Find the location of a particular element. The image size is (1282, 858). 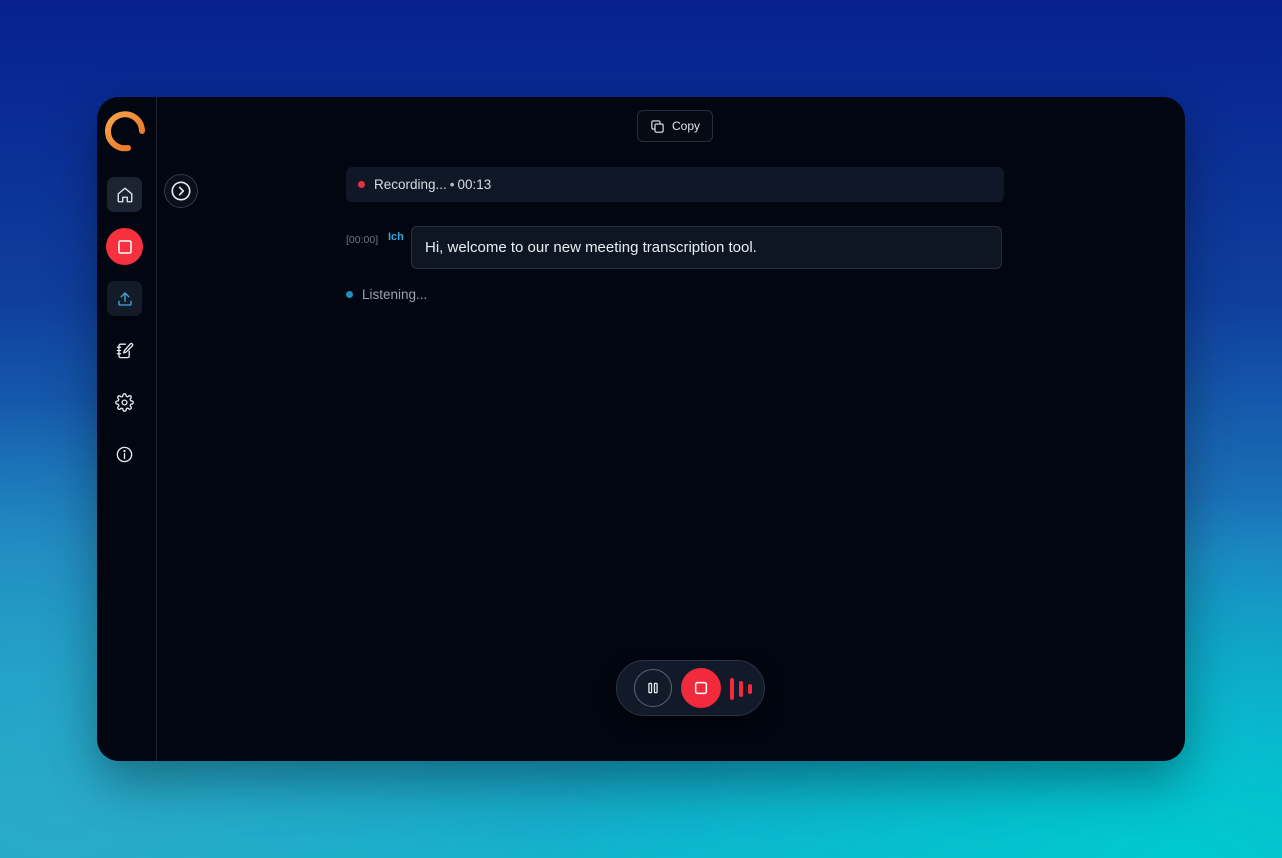

expand-panel-button is located at coordinates (181, 191).